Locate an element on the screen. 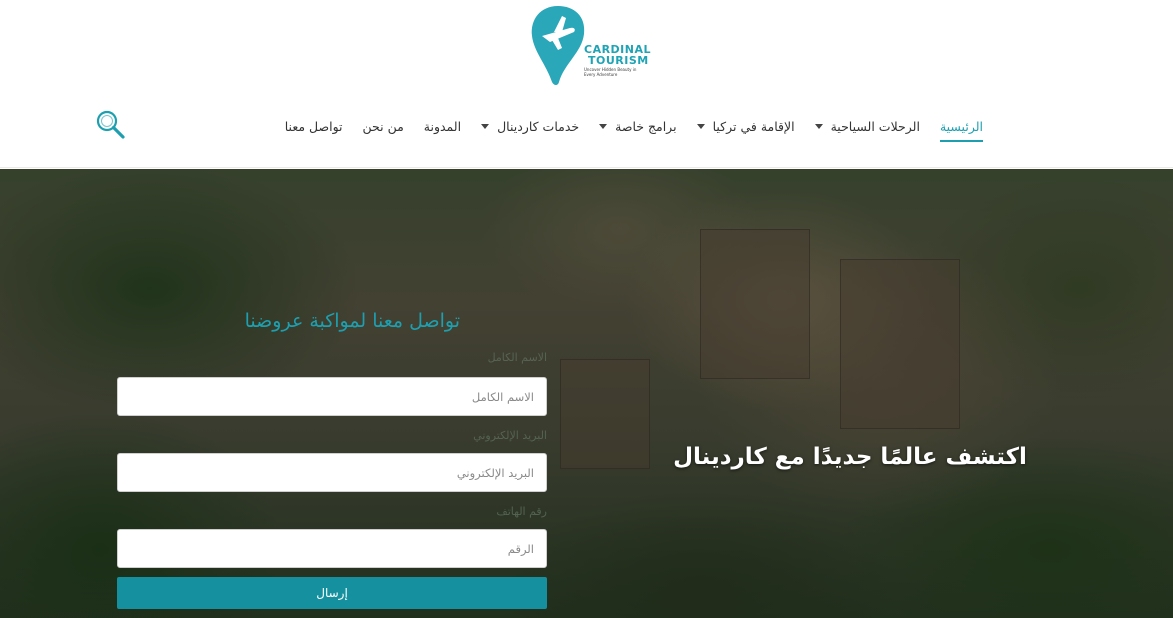  brand-name-line2: TOURISM is located at coordinates (618, 60).